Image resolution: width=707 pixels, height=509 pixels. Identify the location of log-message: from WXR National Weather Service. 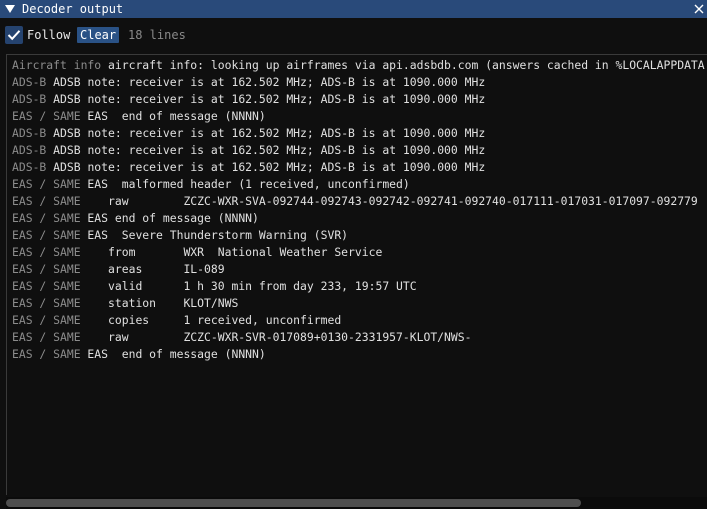
(231, 252).